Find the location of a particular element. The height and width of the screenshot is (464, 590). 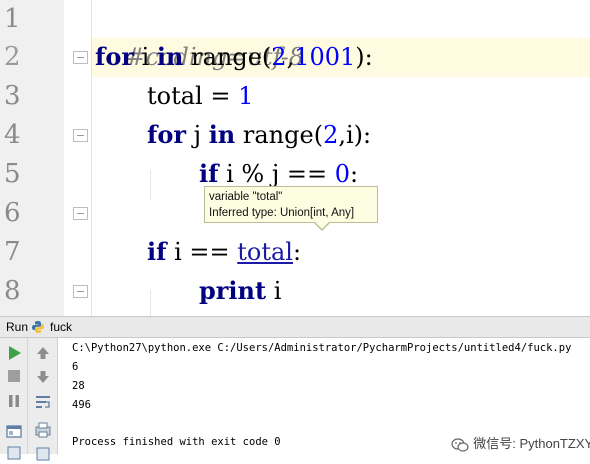

number-literal: 1 is located at coordinates (246, 96).